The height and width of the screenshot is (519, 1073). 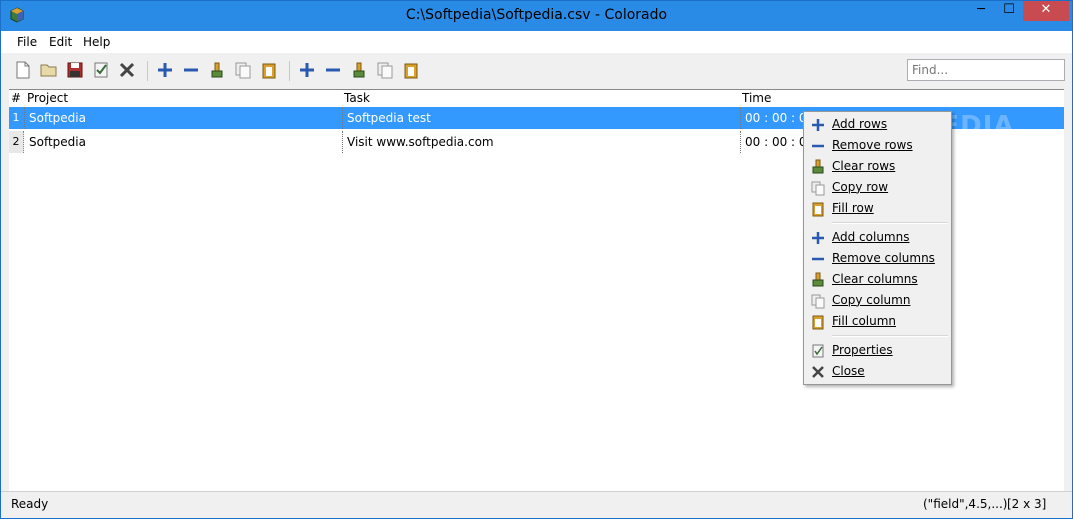 What do you see at coordinates (357, 98) in the screenshot?
I see `column-header-task: Task` at bounding box center [357, 98].